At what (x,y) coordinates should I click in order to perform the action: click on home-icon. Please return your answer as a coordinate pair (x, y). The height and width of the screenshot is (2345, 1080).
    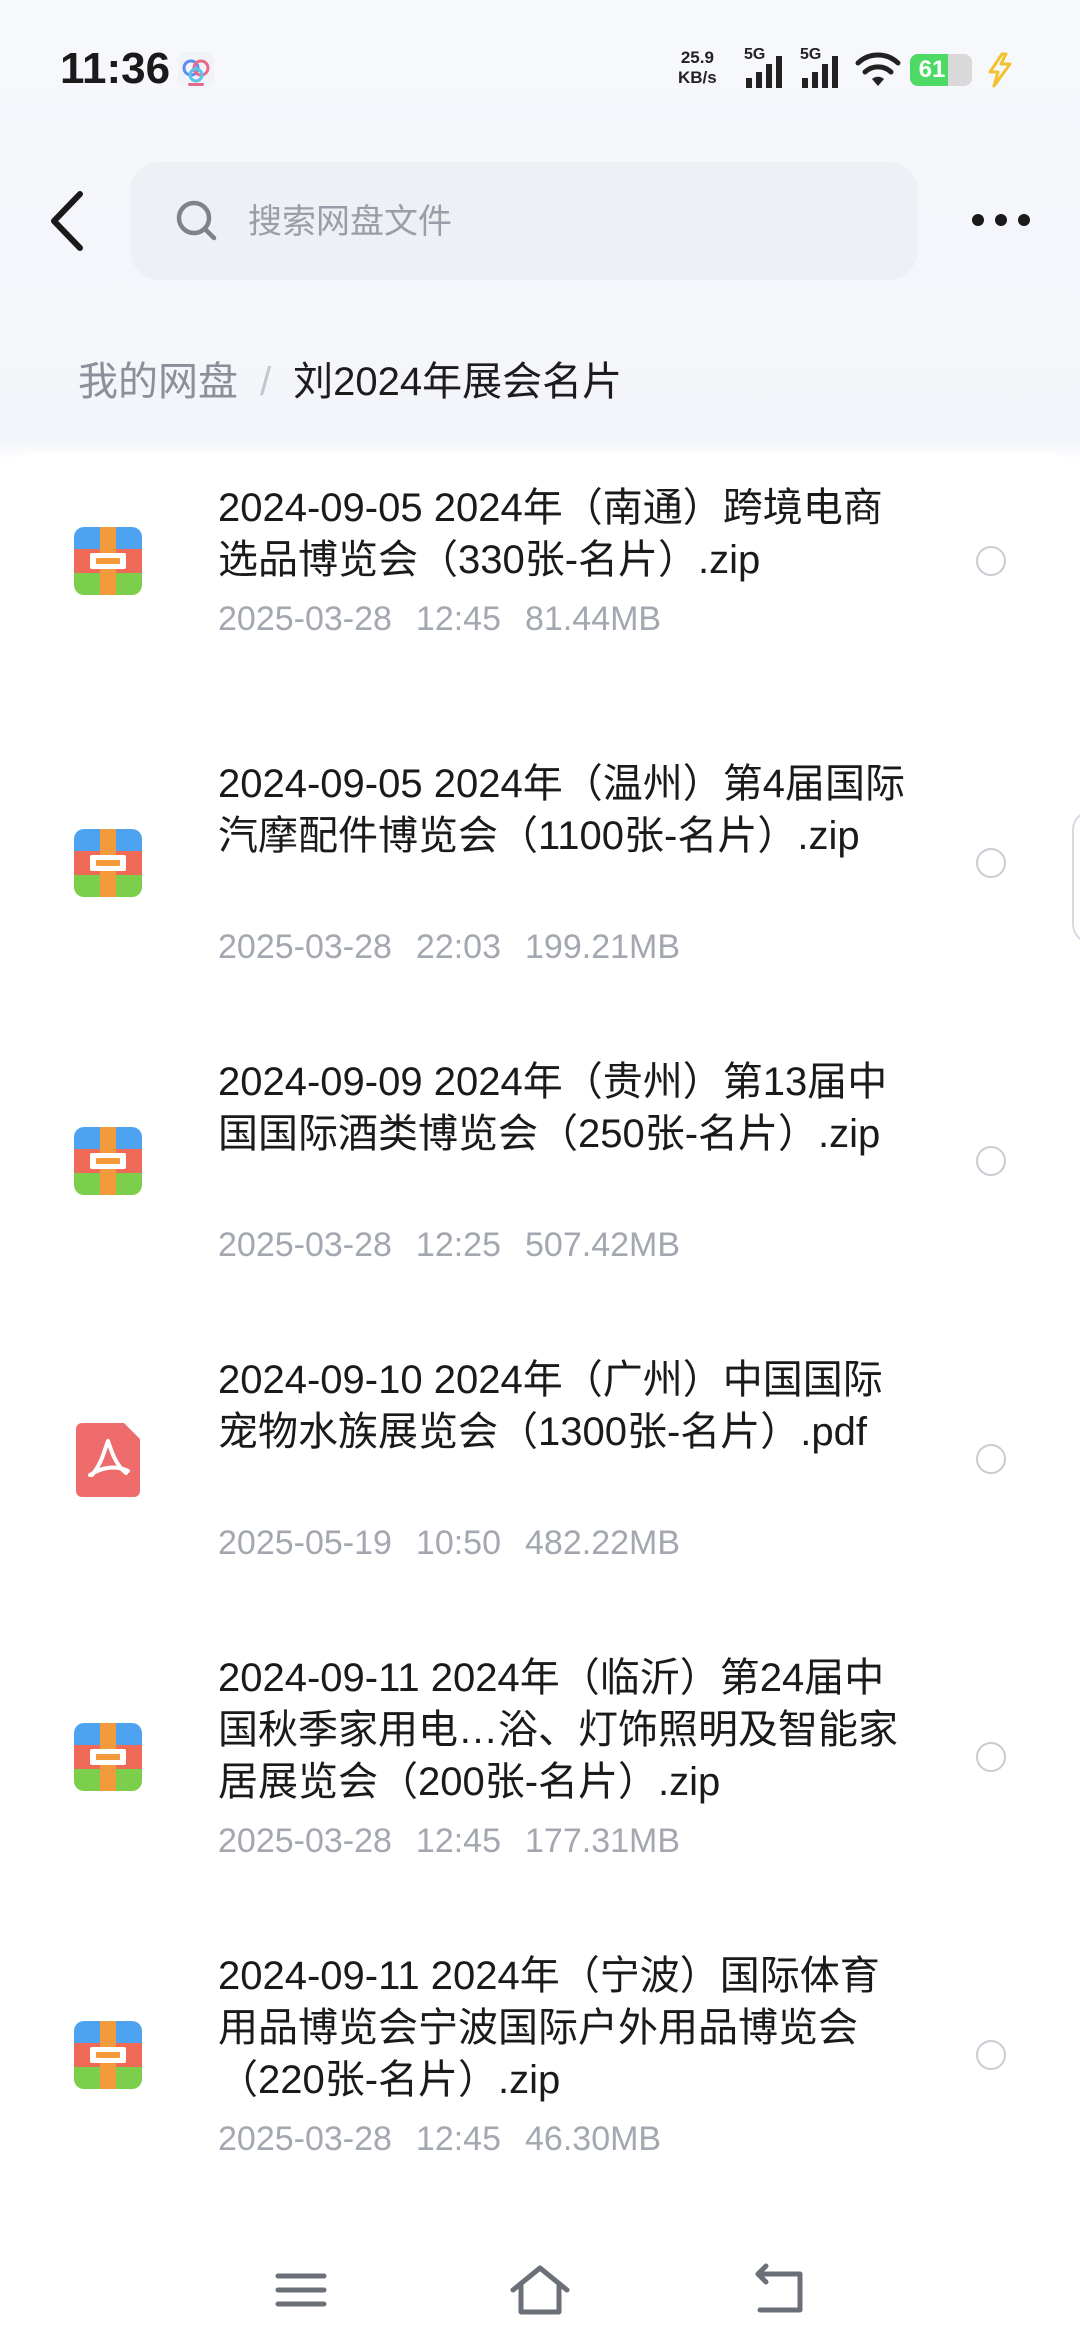
    Looking at the image, I should click on (540, 2290).